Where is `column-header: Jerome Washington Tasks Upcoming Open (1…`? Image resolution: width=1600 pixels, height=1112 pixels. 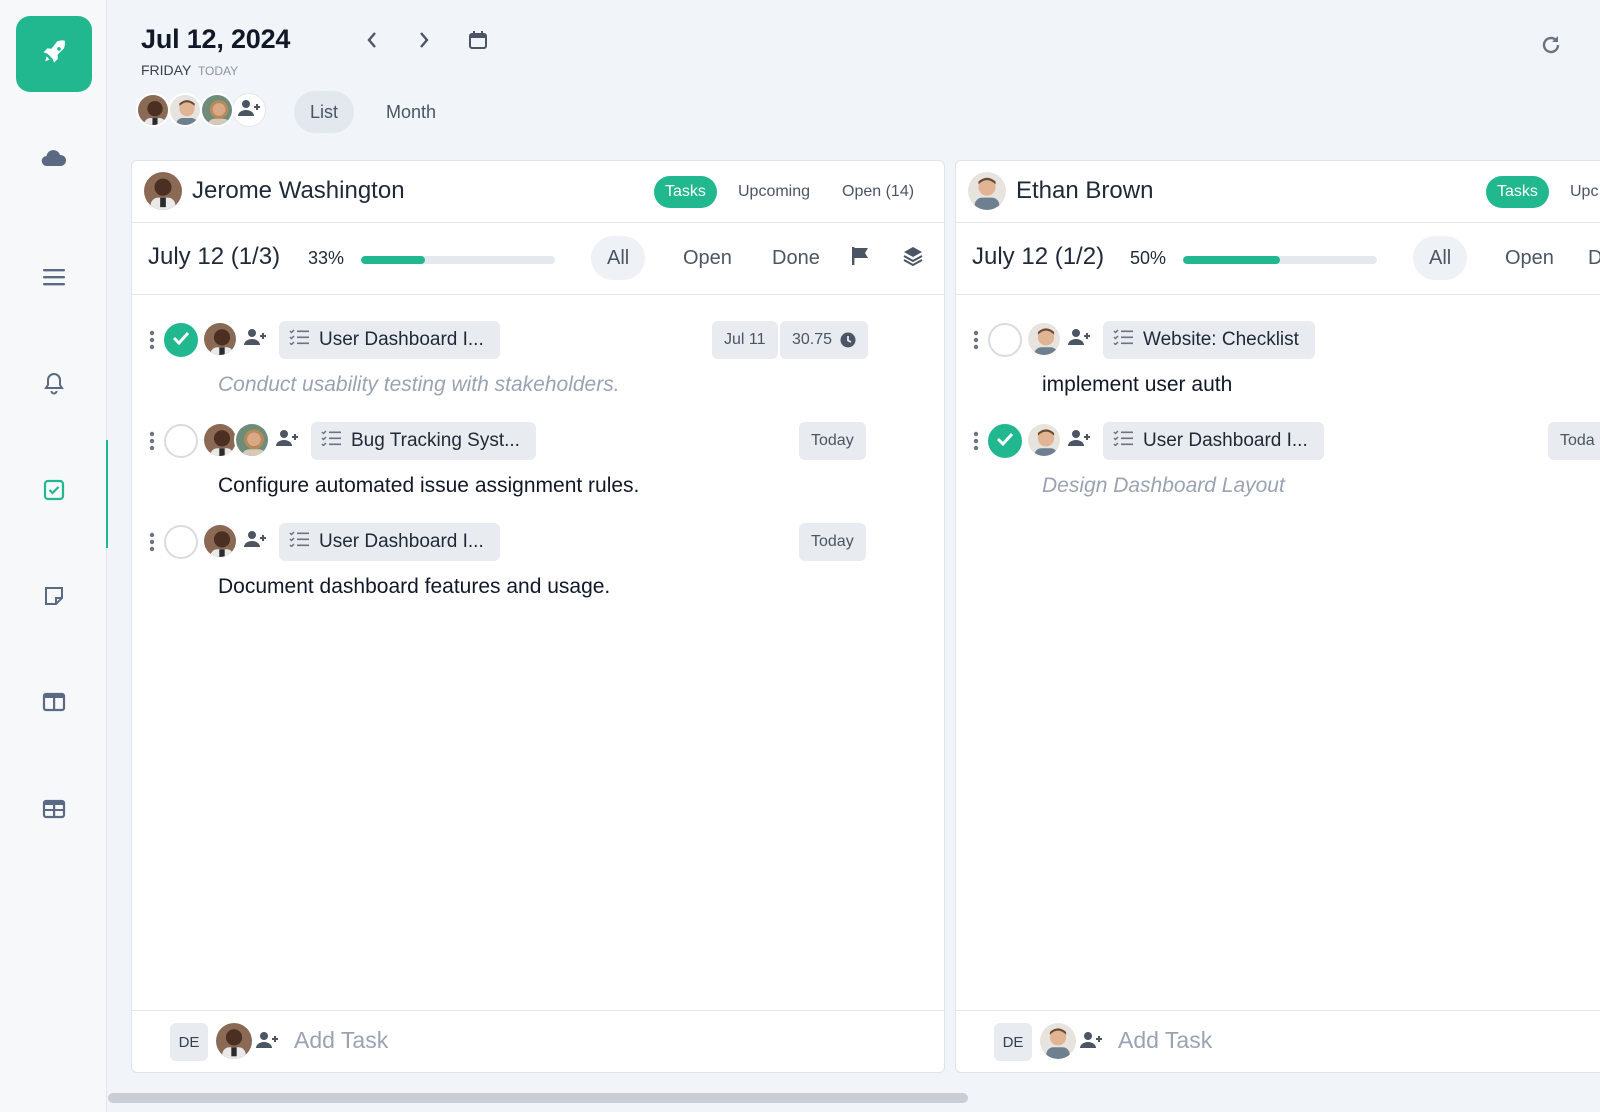
column-header: Jerome Washington Tasks Upcoming Open (1… is located at coordinates (538, 192).